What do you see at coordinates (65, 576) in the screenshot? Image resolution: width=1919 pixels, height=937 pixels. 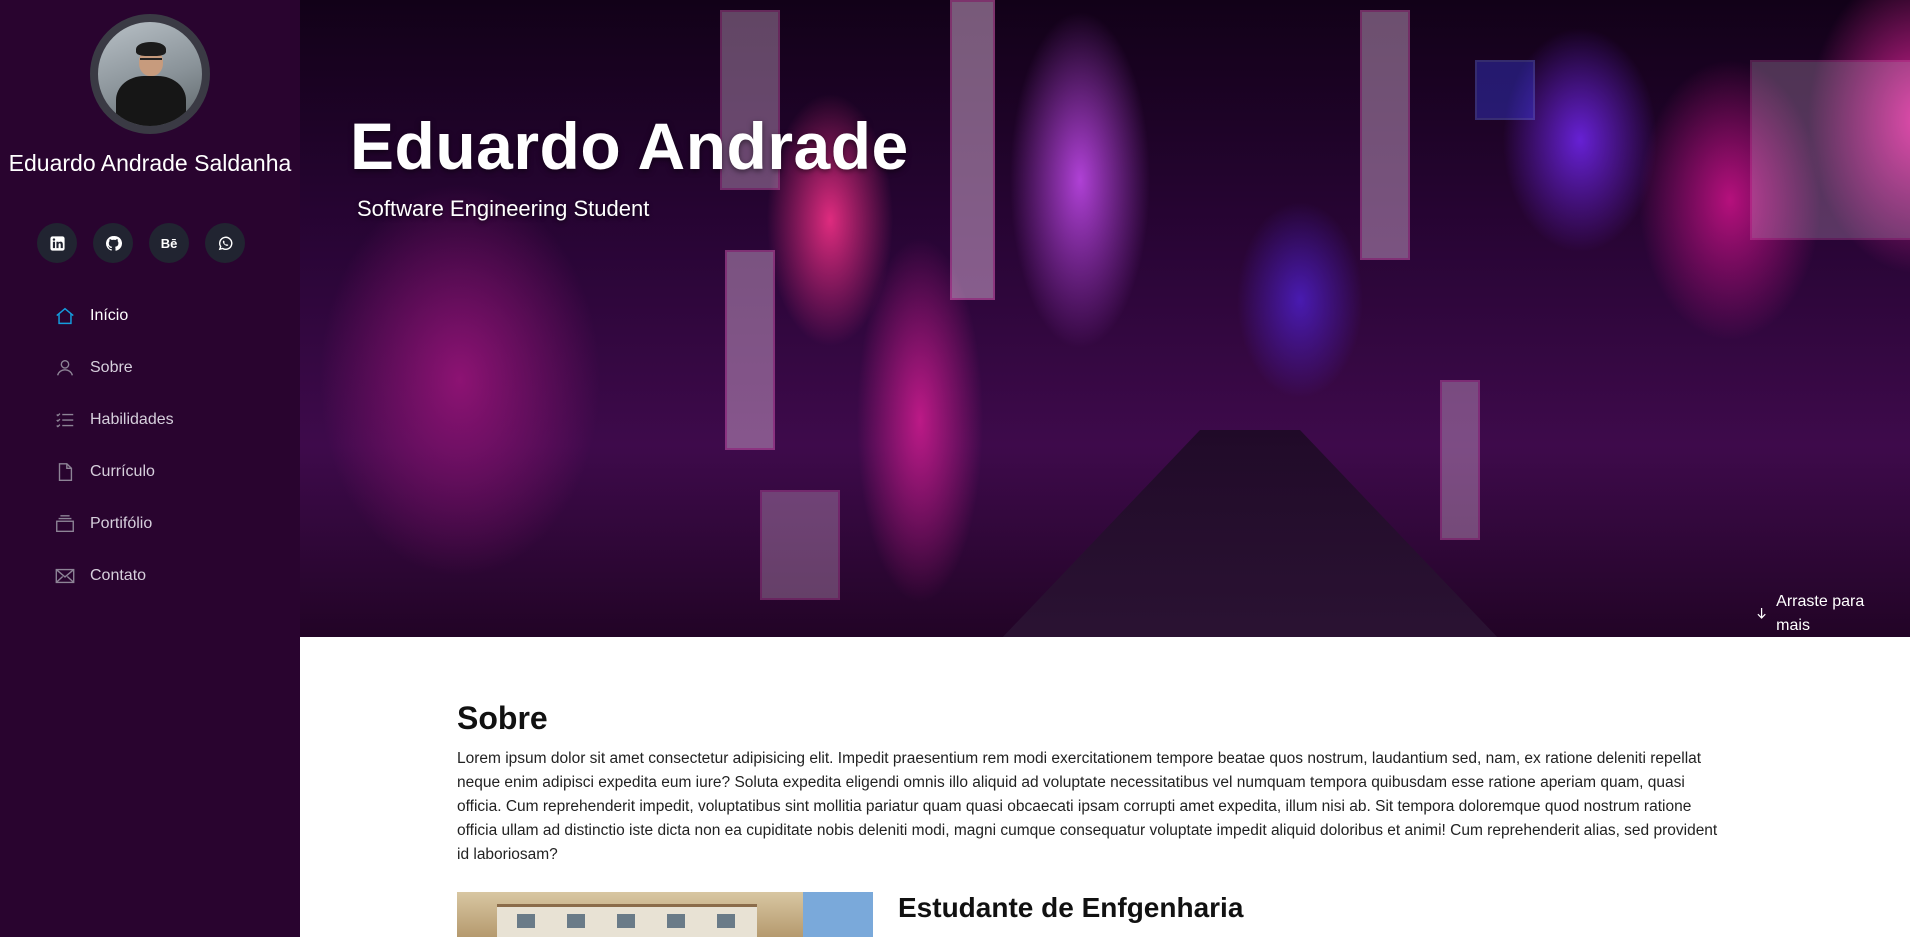 I see `envelope-icon` at bounding box center [65, 576].